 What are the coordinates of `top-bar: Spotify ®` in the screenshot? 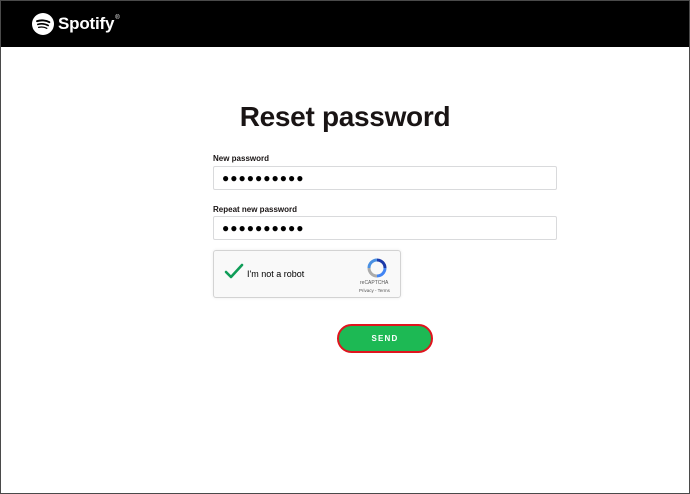 It's located at (345, 24).